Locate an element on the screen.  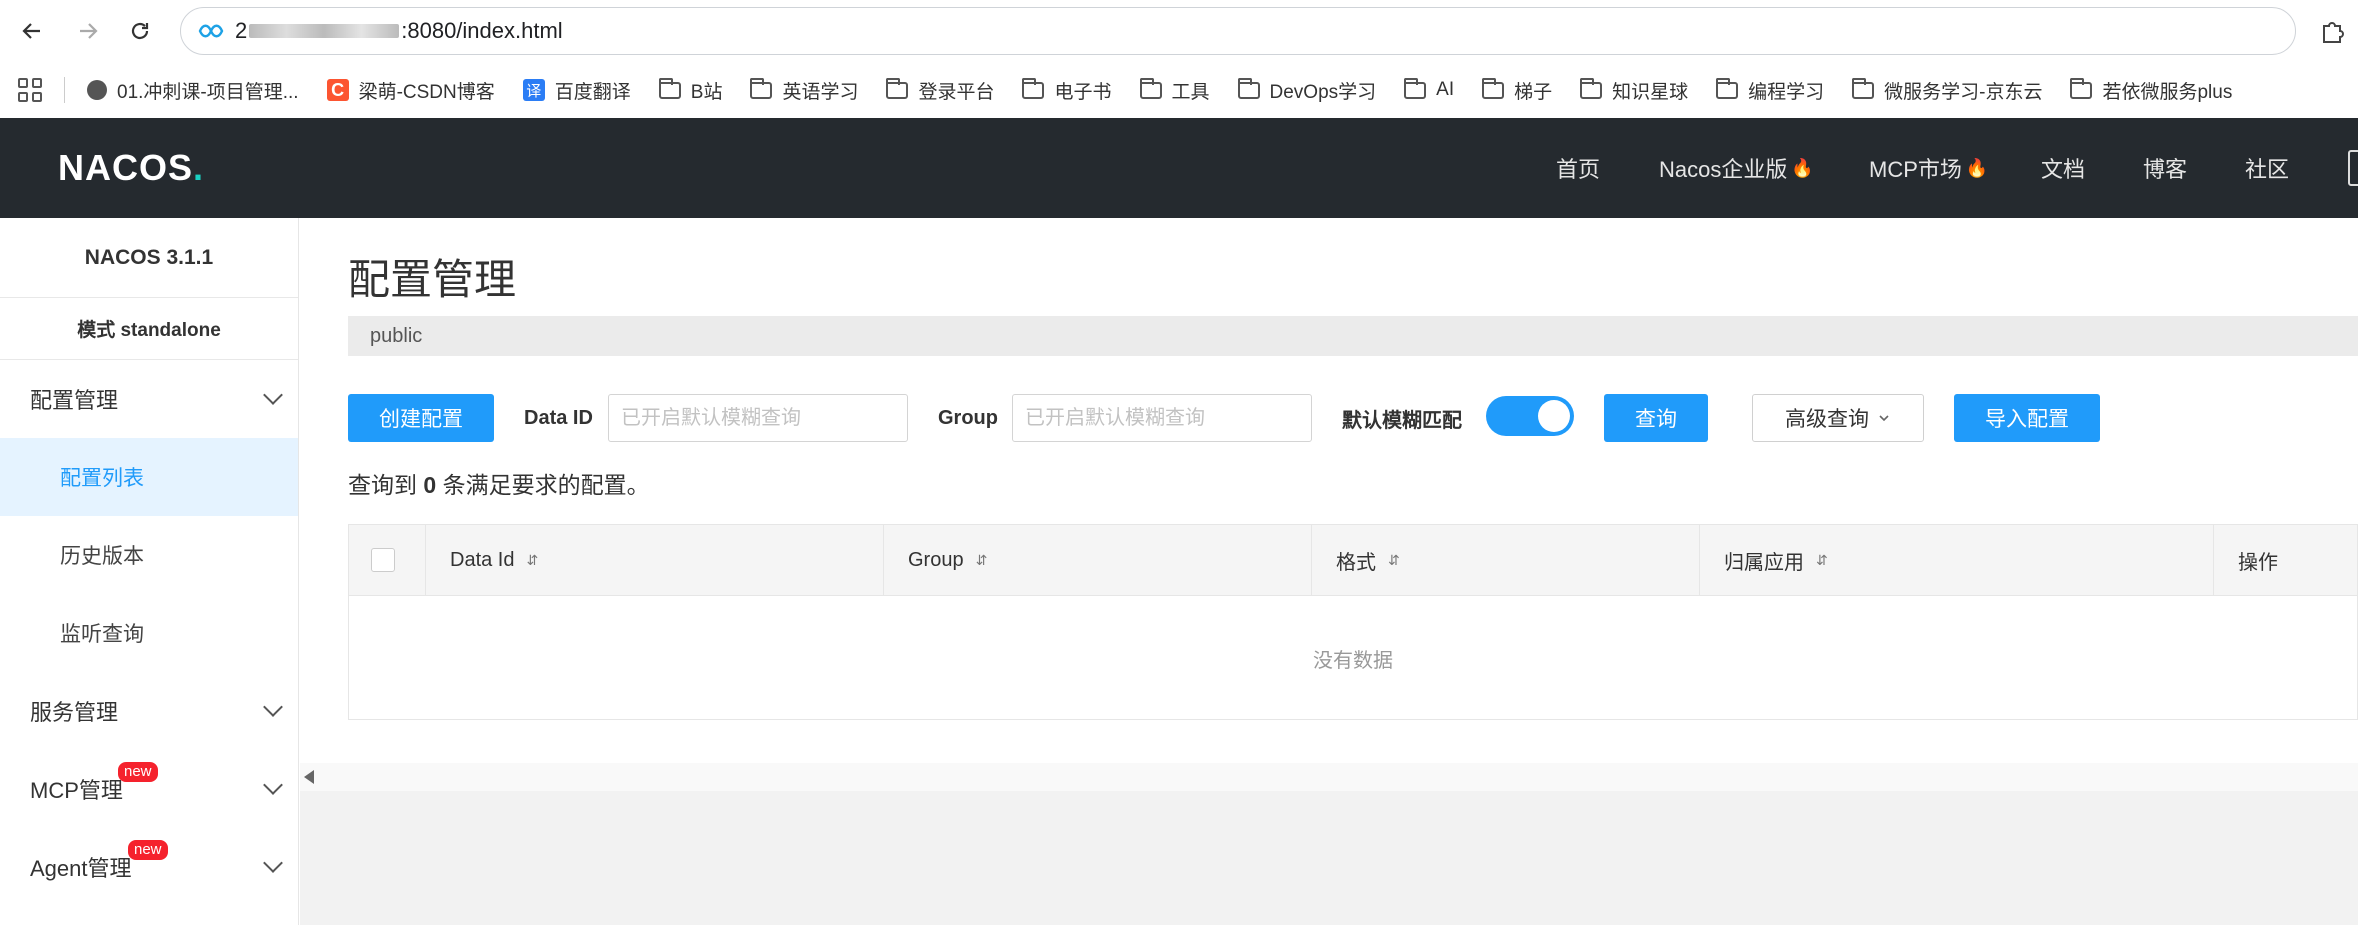
reload-button is located at coordinates (140, 31).